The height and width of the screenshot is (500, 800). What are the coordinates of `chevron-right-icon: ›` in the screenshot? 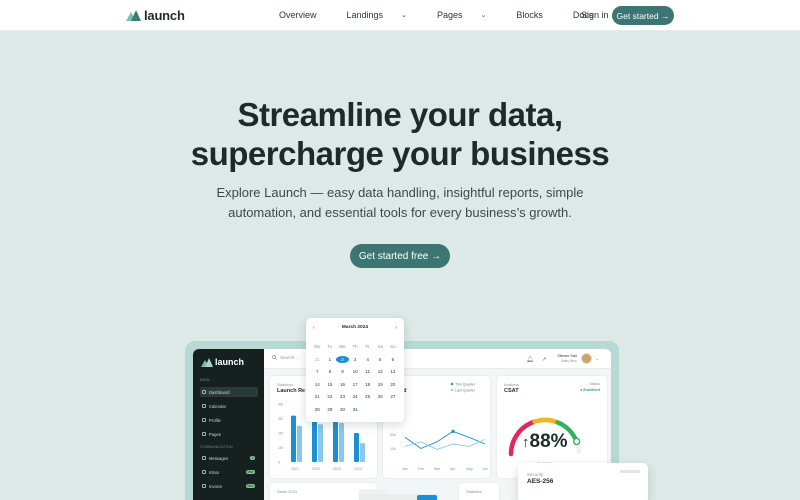 It's located at (396, 328).